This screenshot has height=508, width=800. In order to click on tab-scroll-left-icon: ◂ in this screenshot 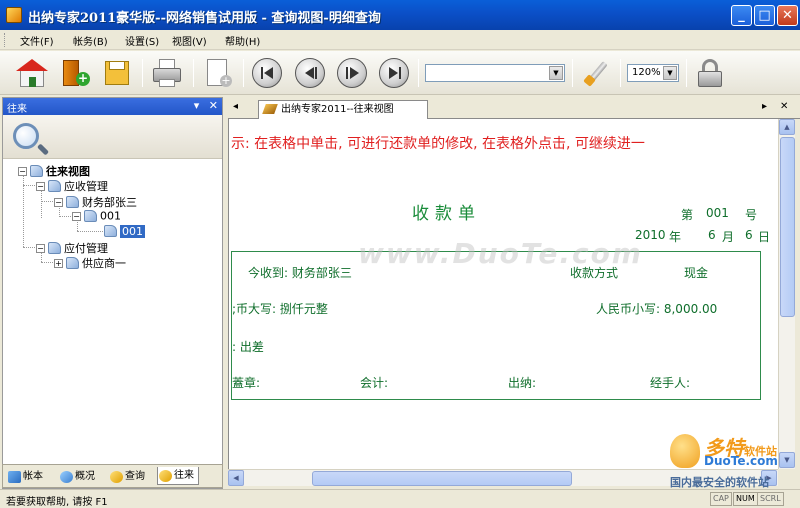, I will do `click(235, 106)`.